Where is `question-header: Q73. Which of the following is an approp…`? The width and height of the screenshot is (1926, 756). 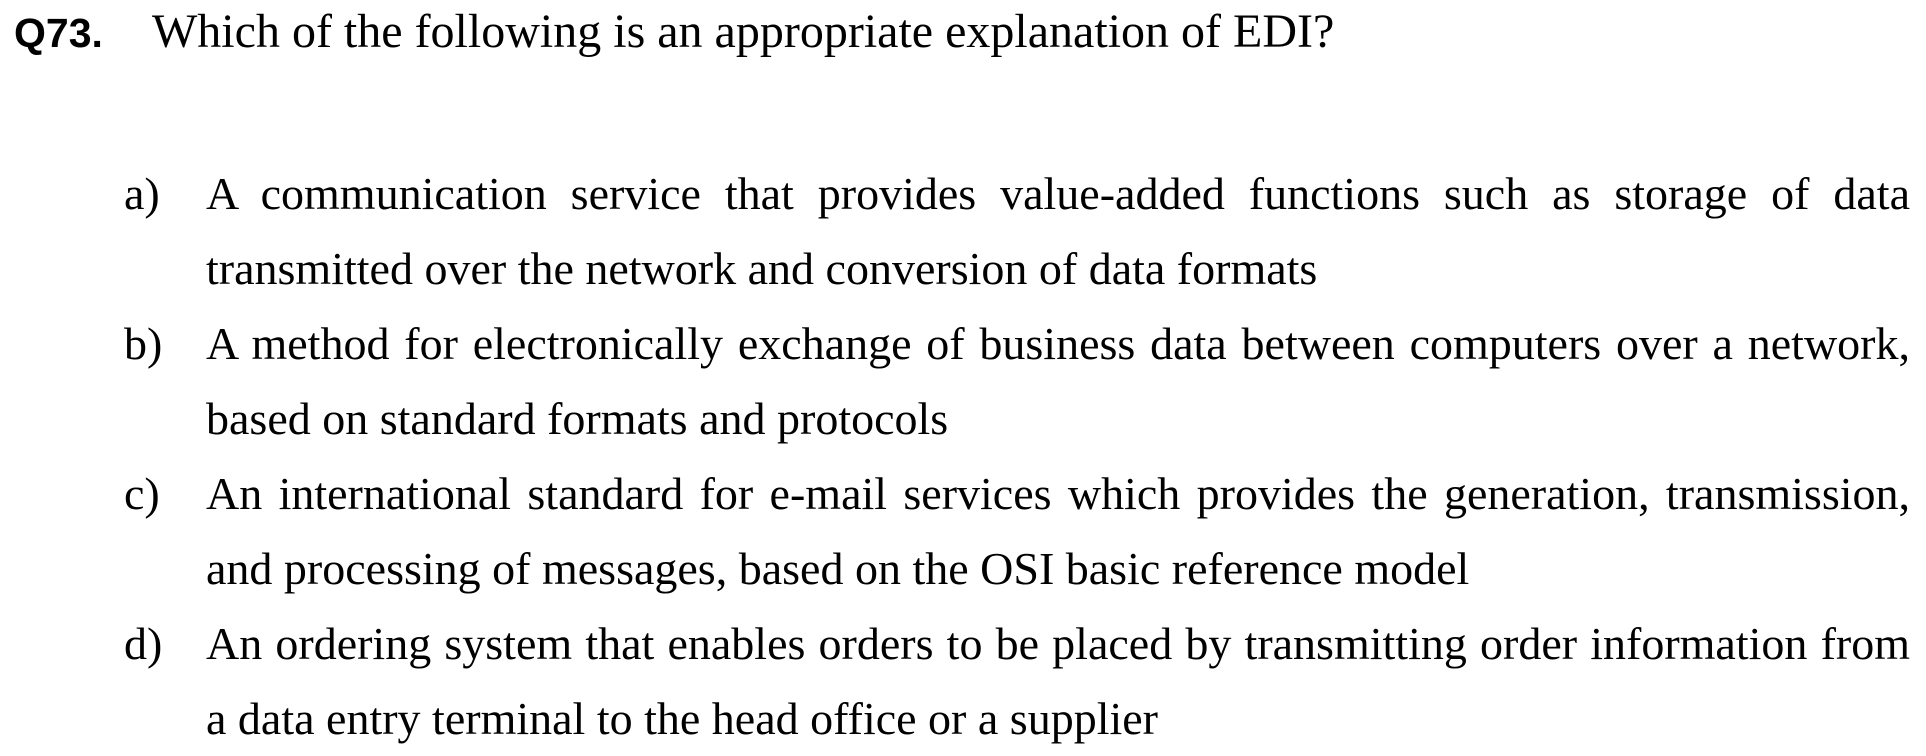
question-header: Q73. Which of the following is an approp… is located at coordinates (959, 39).